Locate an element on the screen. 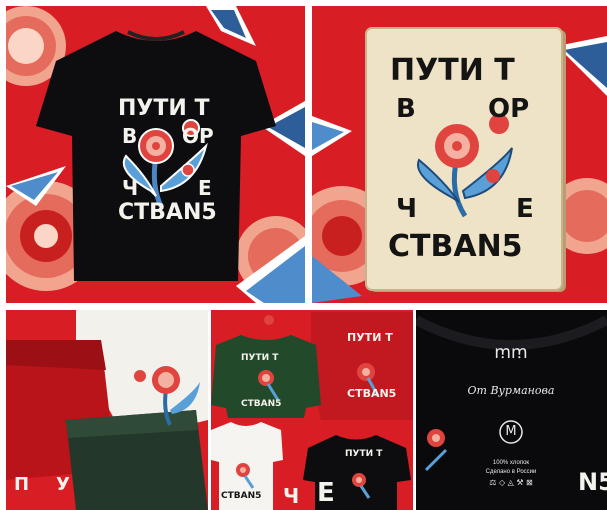 This screenshot has height=510, width=607. tee-line-4: СТВАN5 is located at coordinates (167, 212).